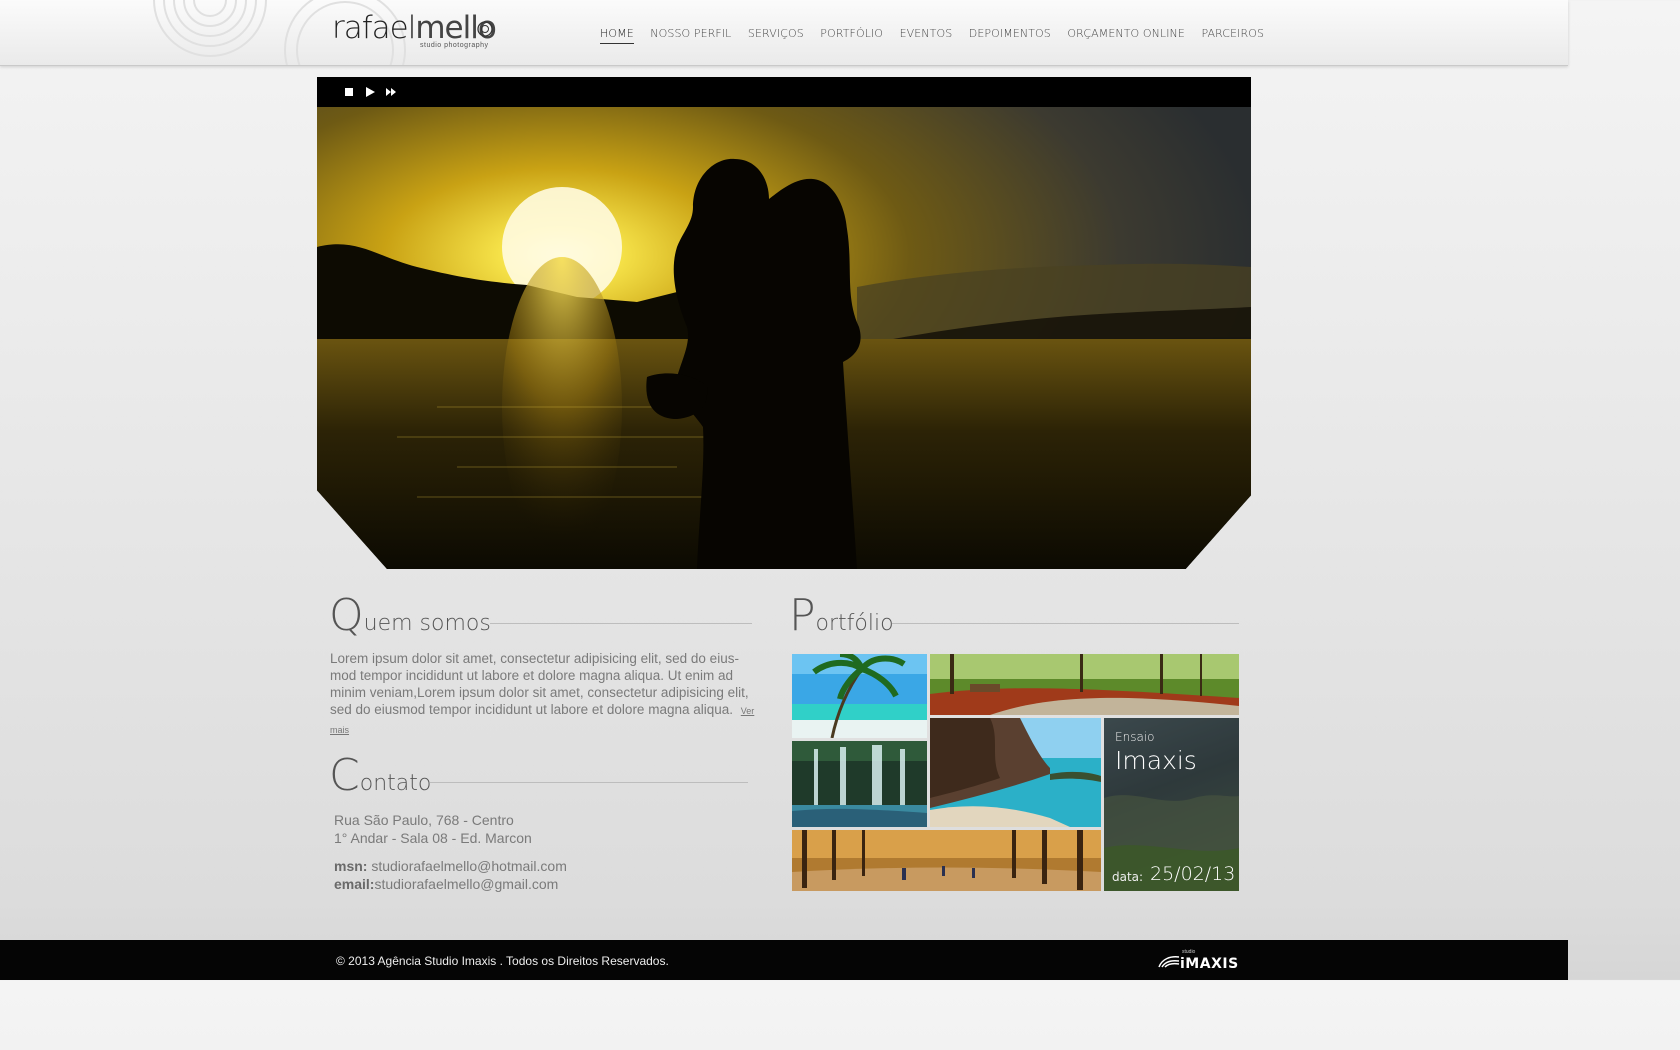  What do you see at coordinates (1065, 623) in the screenshot?
I see `portfolio-divider` at bounding box center [1065, 623].